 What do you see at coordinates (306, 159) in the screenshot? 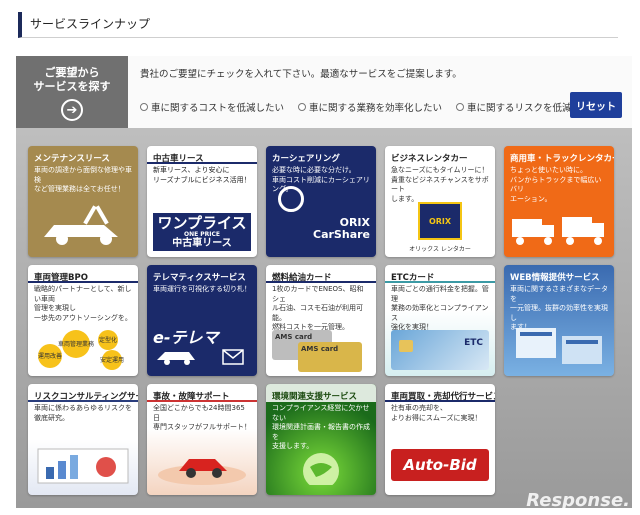
I see `card-title: カーシェアリング` at bounding box center [306, 159].